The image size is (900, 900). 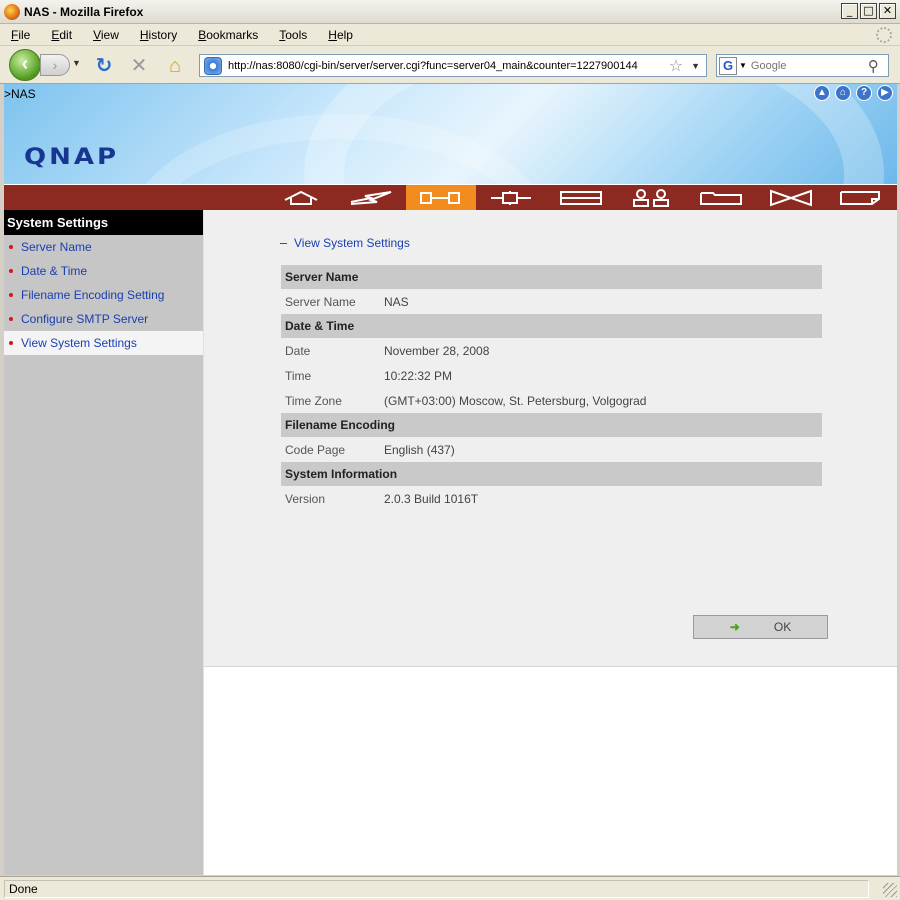 I want to click on minimize-icon: _, so click(x=849, y=11).